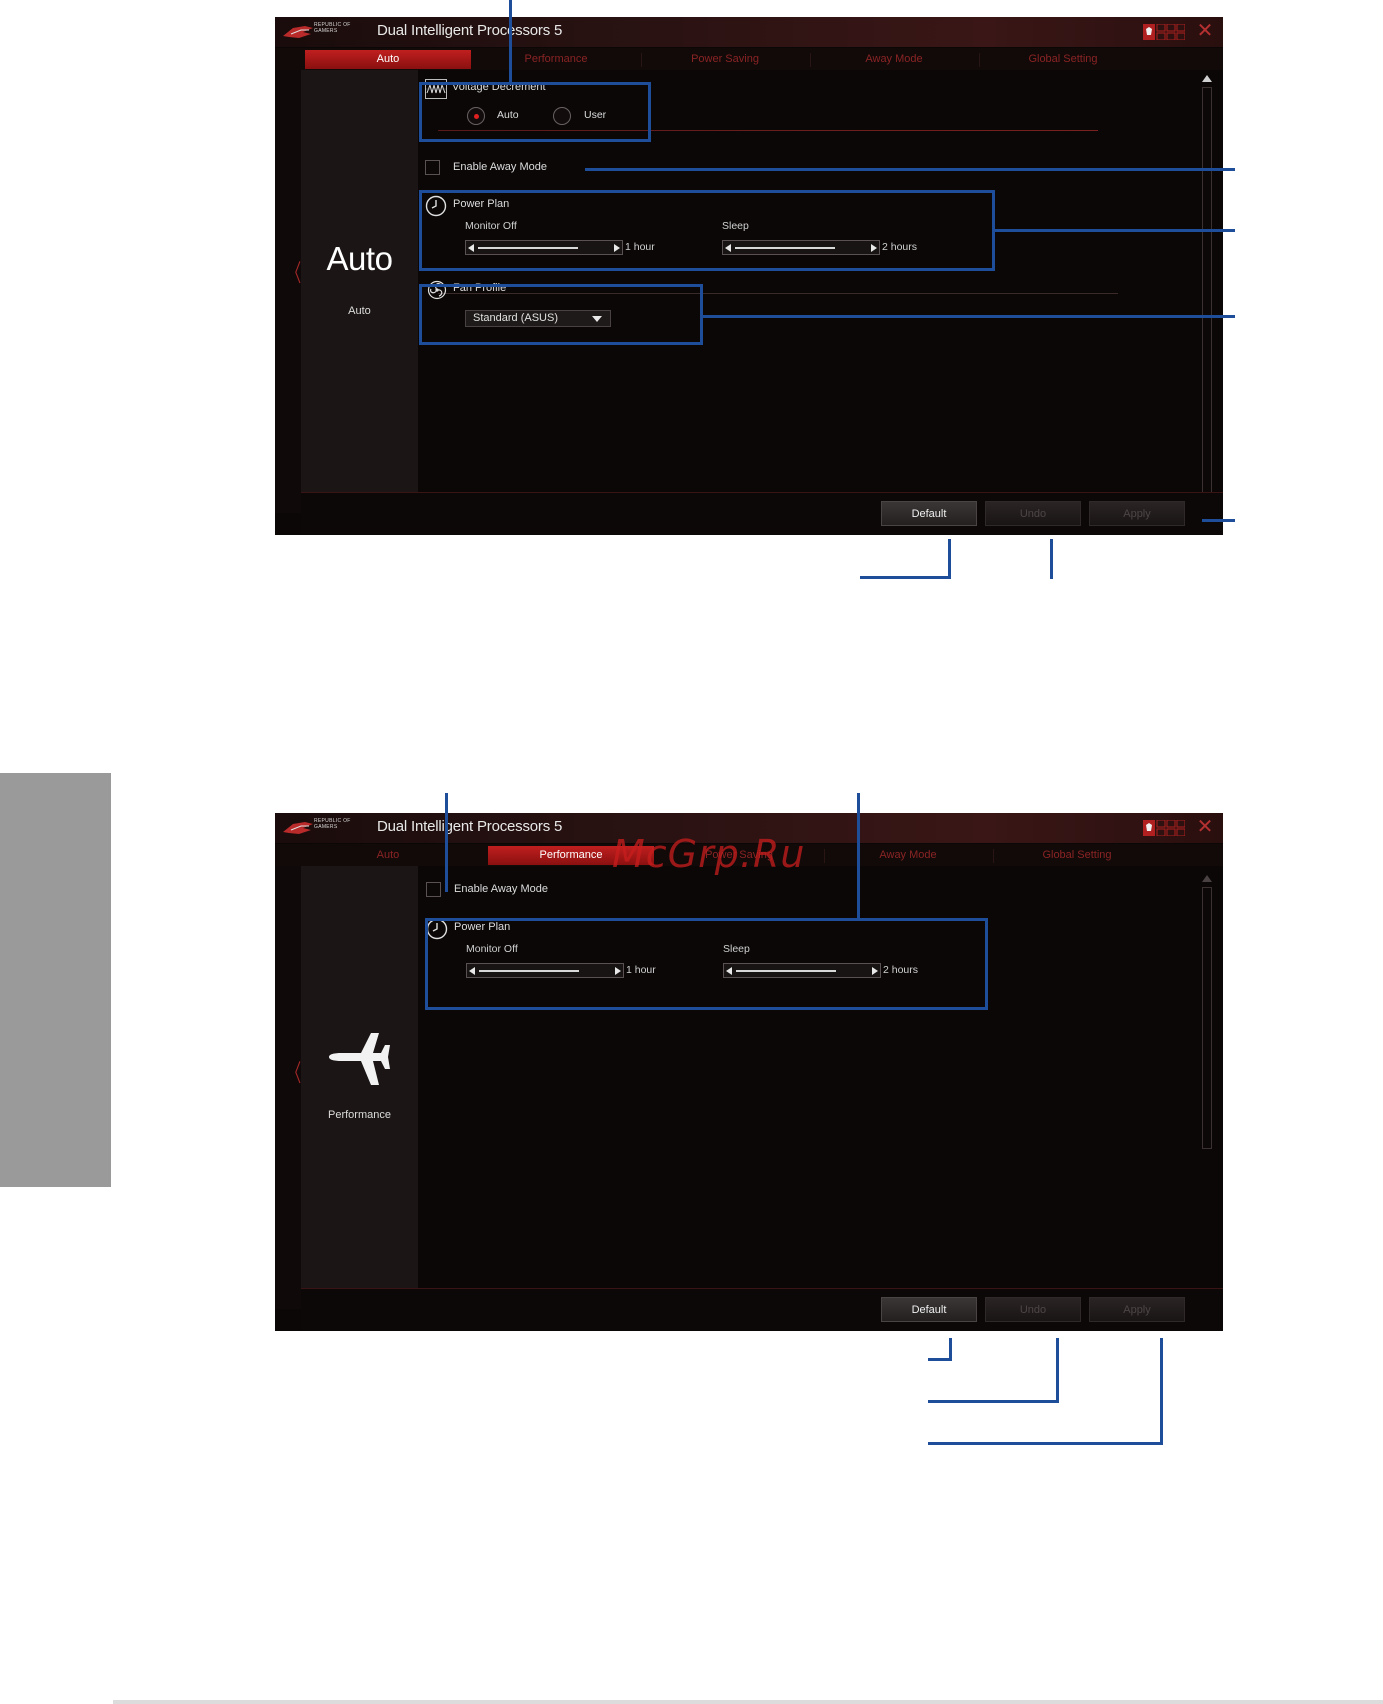 The width and height of the screenshot is (1383, 1704). What do you see at coordinates (359, 1115) in the screenshot?
I see `mode-subtitle: Performance` at bounding box center [359, 1115].